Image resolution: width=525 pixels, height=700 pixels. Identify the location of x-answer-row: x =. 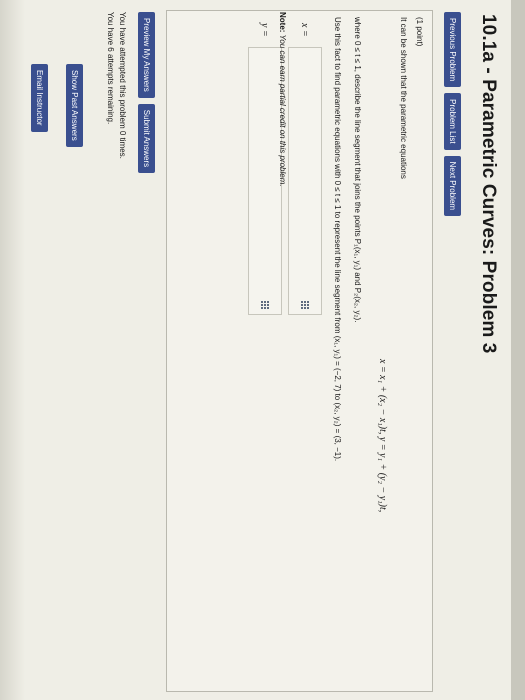
(305, 169).